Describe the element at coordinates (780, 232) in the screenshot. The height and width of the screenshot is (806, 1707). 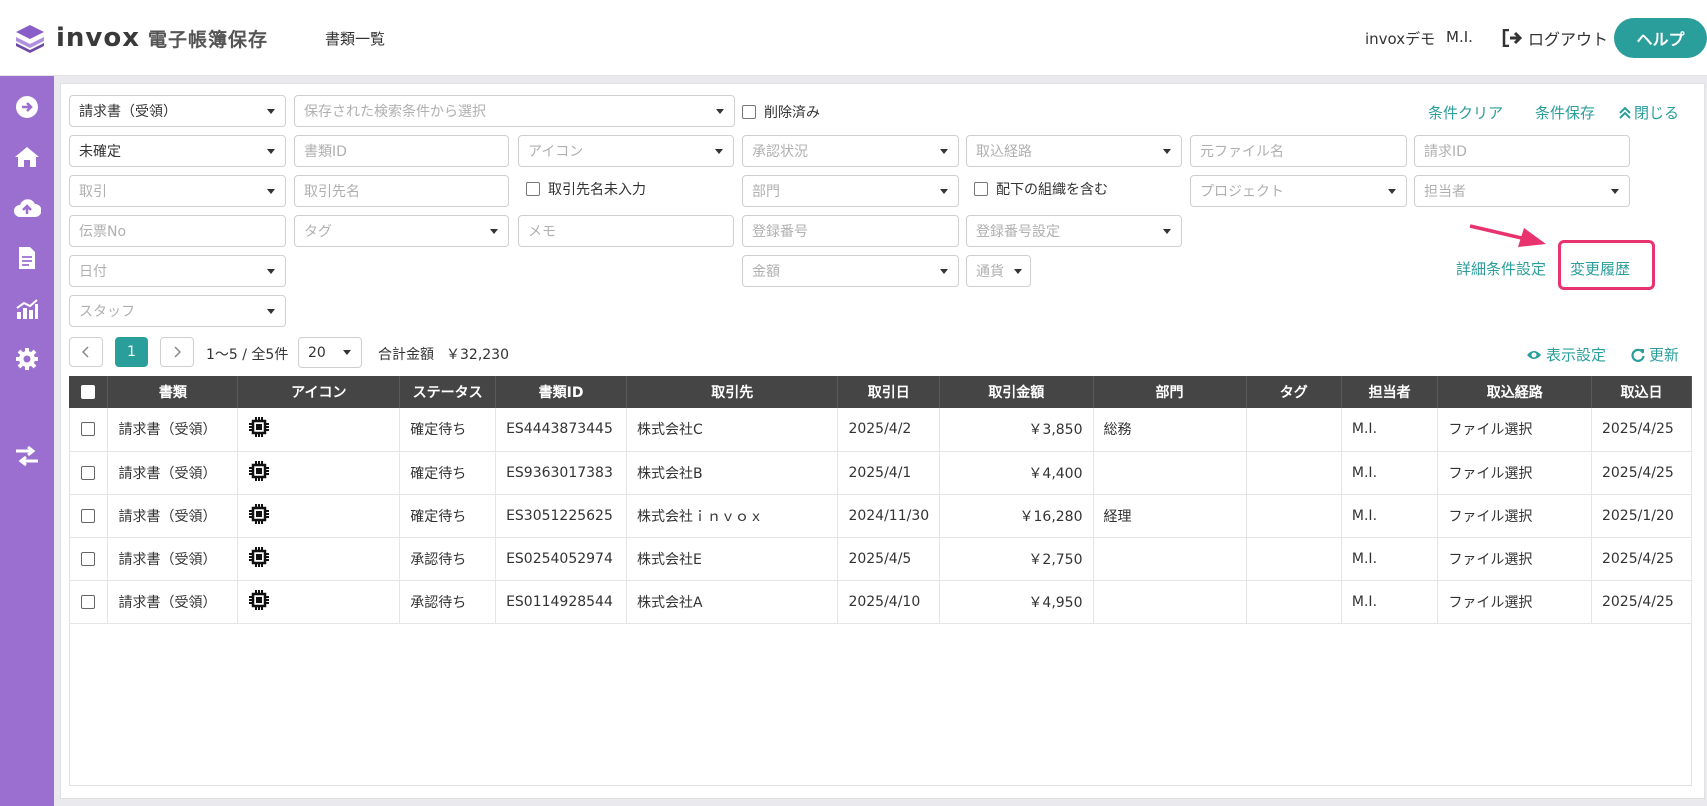
I see `registration-number-placeholder: 登録番号` at that location.